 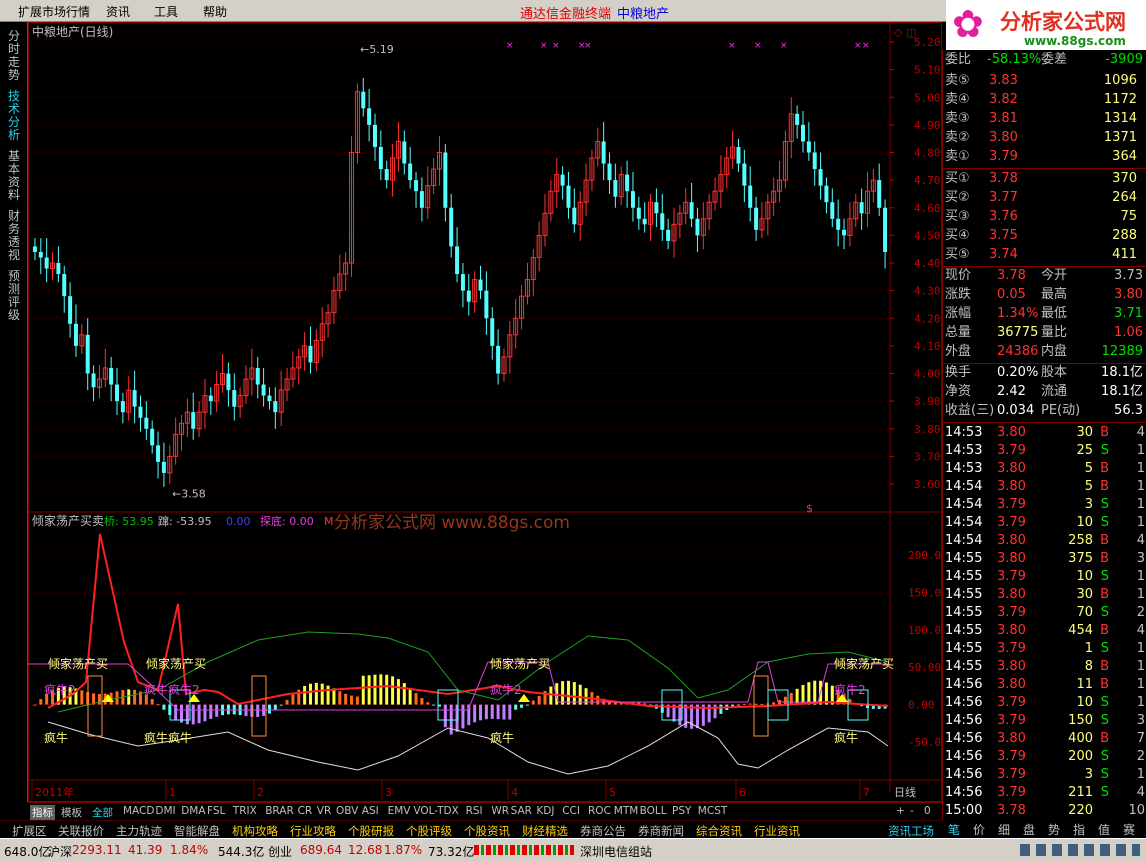 What do you see at coordinates (905, 32) in the screenshot?
I see `chart-header-symbol: ◇ ◫` at bounding box center [905, 32].